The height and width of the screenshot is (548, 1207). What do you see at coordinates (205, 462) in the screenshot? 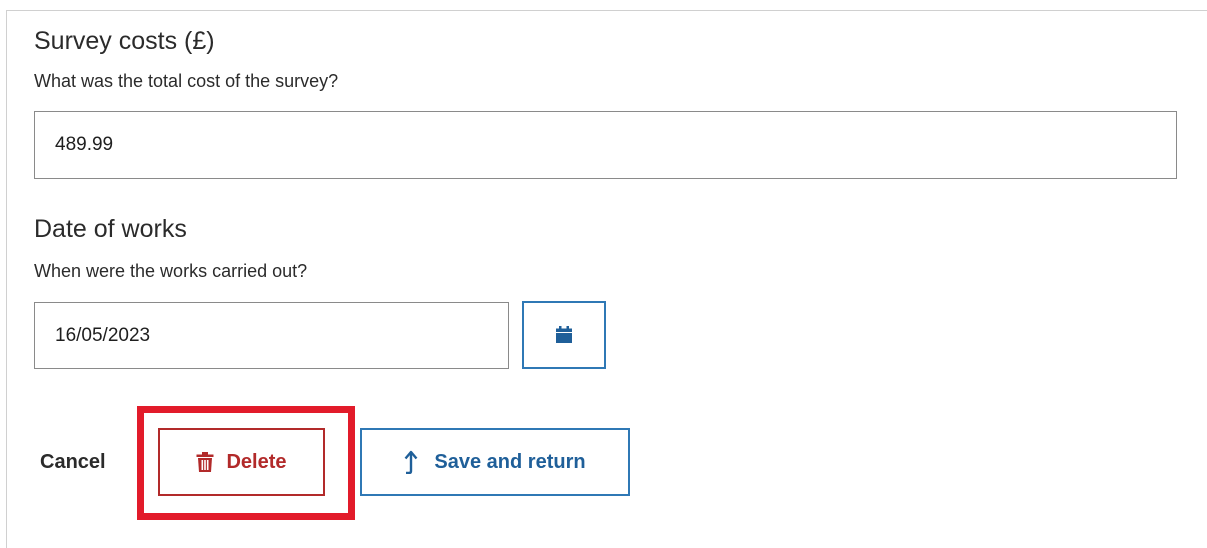
I see `trash-icon` at bounding box center [205, 462].